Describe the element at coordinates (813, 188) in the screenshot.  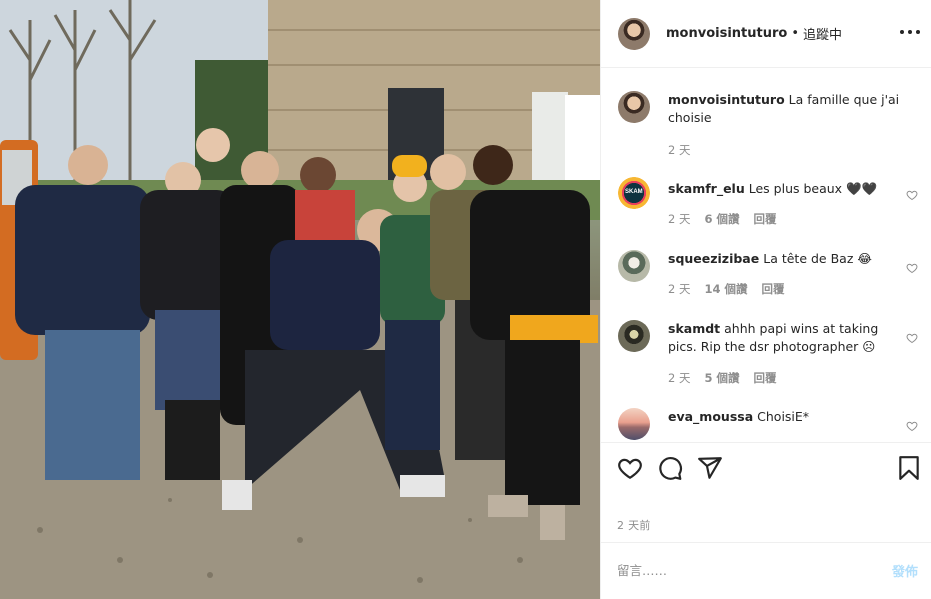
I see `comment-text: Les plus beaux 🖤🖤` at that location.